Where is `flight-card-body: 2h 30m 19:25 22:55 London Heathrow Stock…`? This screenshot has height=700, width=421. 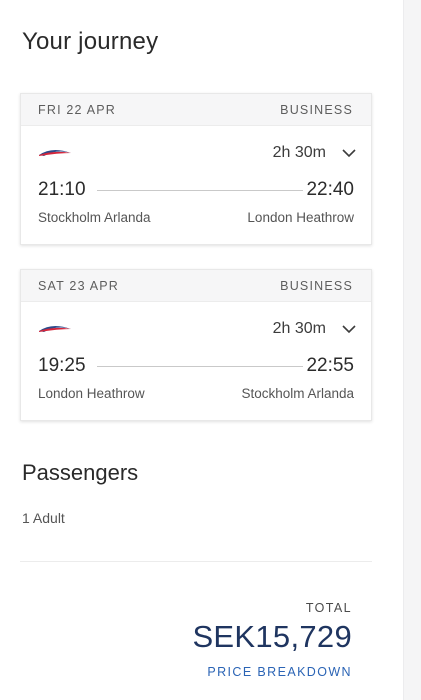
flight-card-body: 2h 30m 19:25 22:55 London Heathrow Stock… is located at coordinates (196, 361).